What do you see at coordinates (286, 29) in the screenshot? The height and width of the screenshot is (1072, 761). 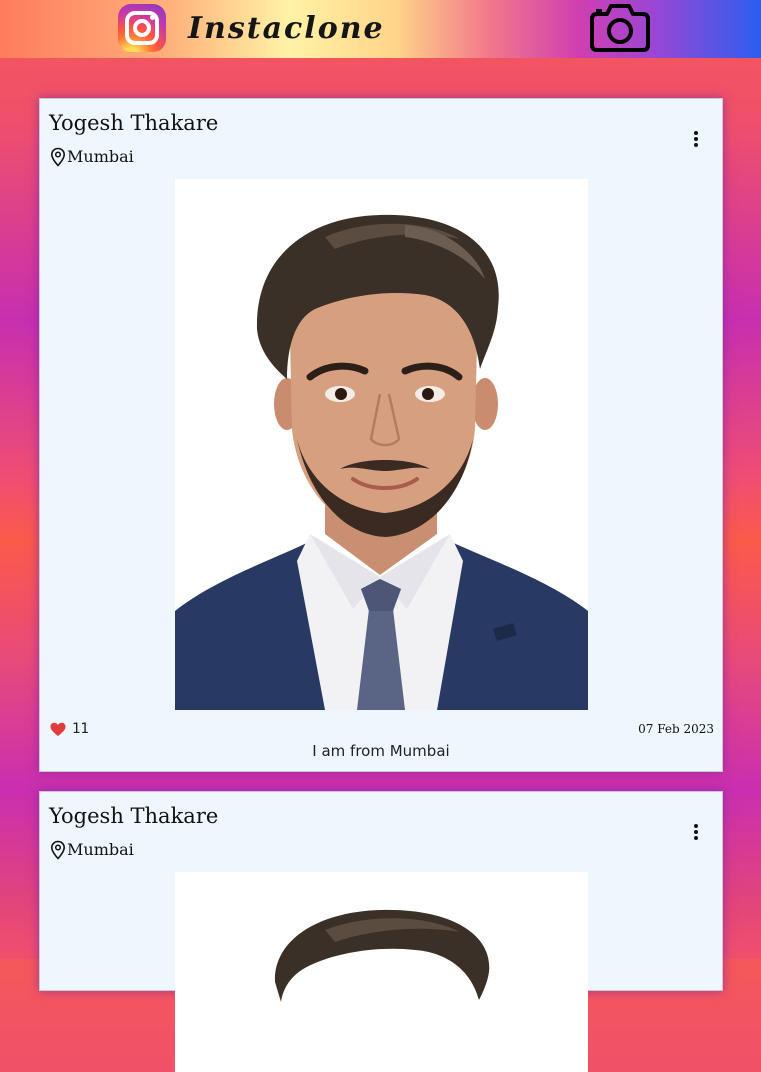 I see `app-name: Instaclone` at bounding box center [286, 29].